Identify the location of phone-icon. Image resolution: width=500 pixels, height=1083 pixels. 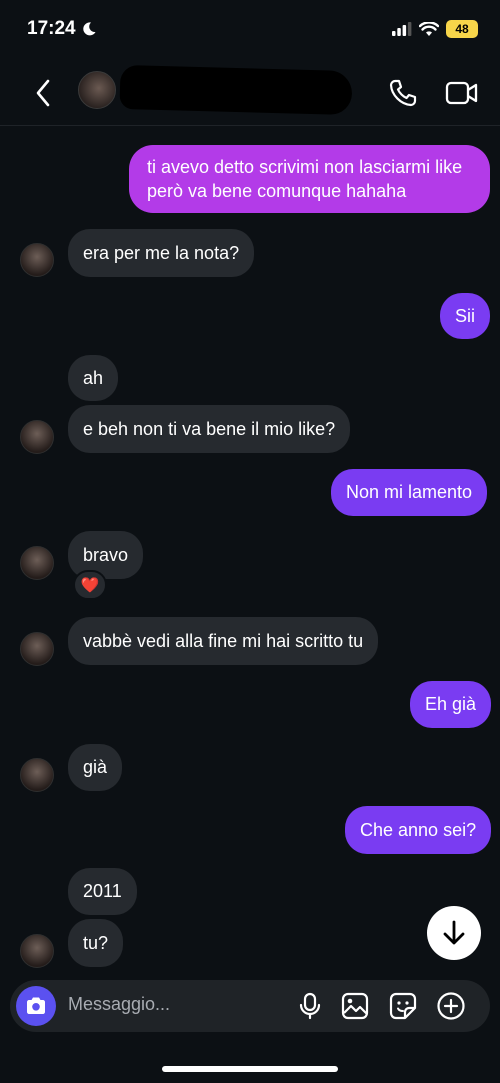
(403, 93).